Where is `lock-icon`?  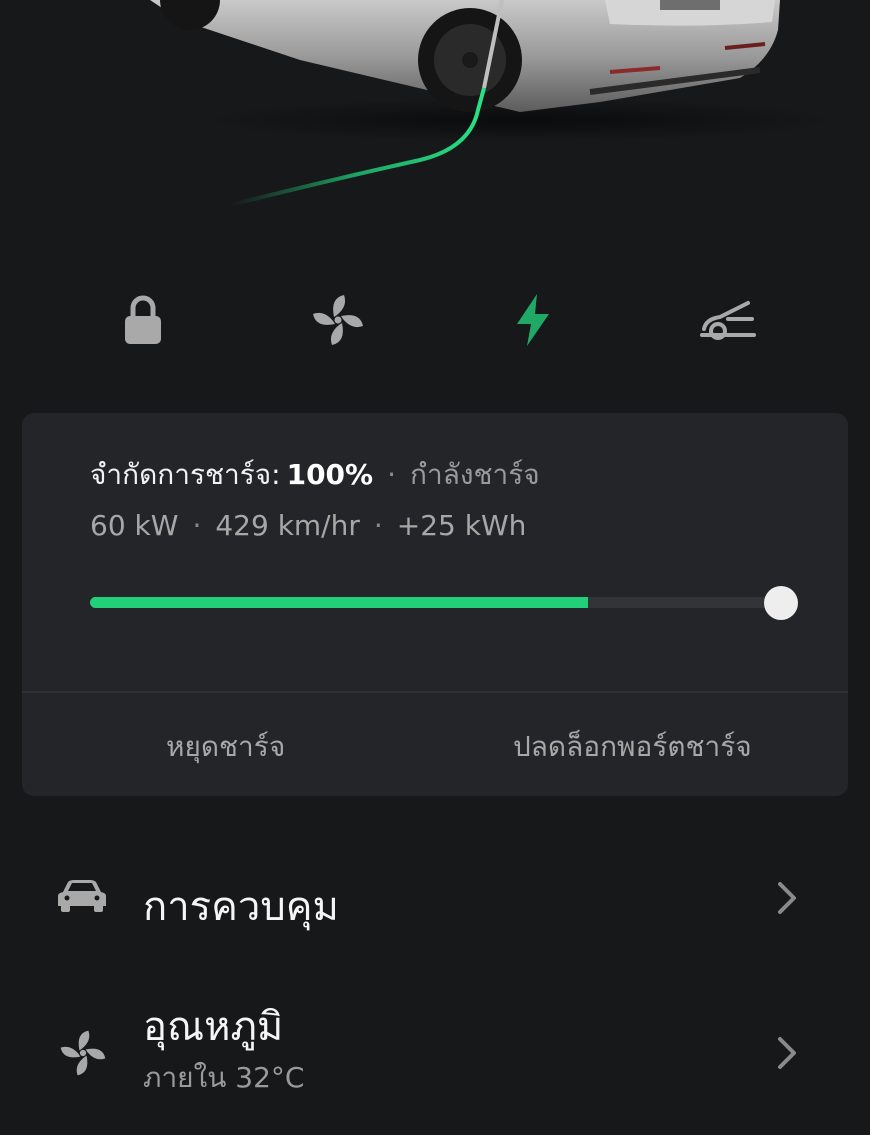
lock-icon is located at coordinates (143, 319).